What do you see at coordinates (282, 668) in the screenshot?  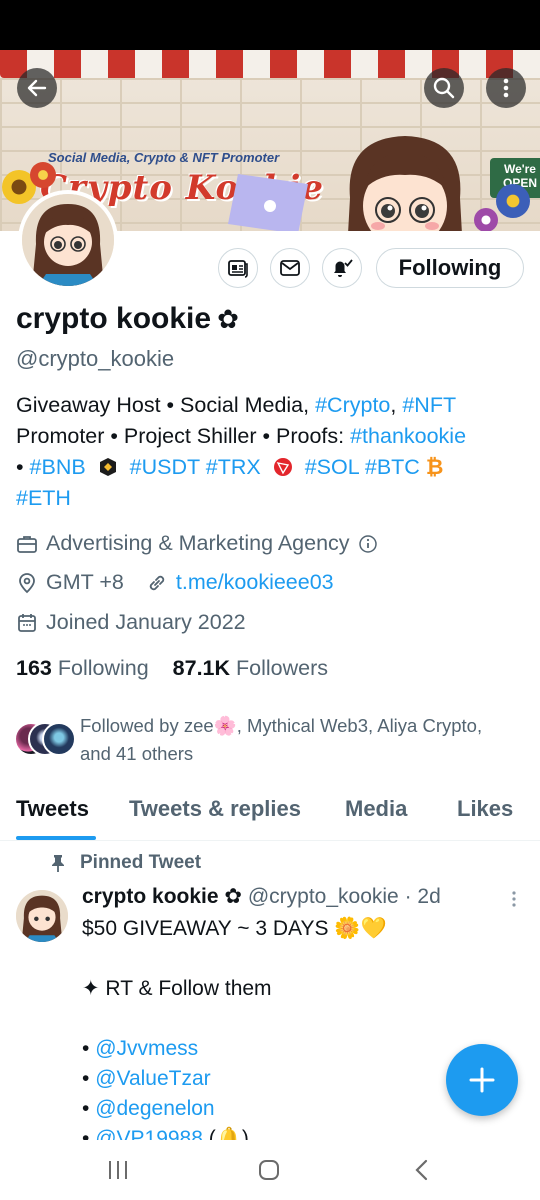 I see `followers-count-label: Followers` at bounding box center [282, 668].